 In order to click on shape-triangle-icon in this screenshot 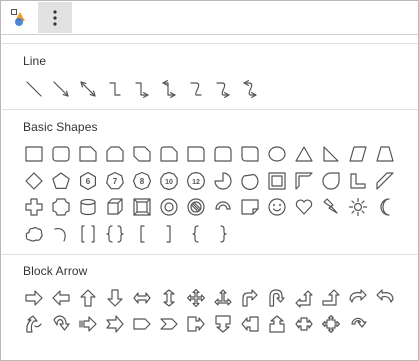, I will do `click(304, 154)`.